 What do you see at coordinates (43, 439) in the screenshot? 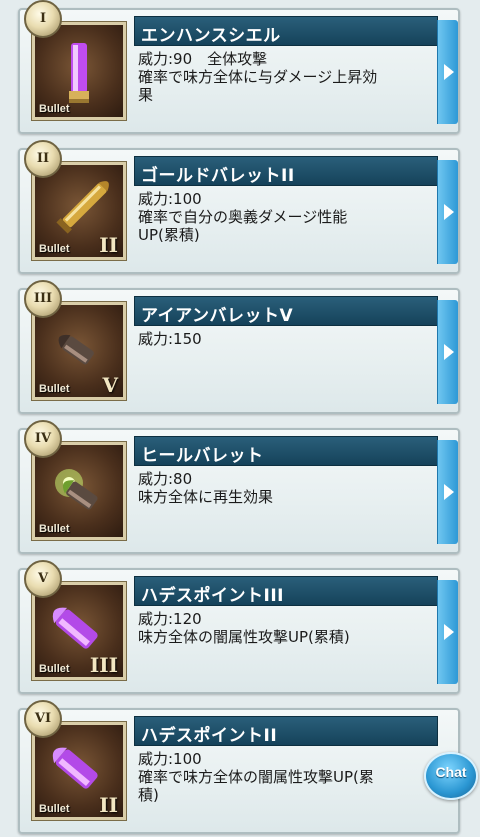
I see `slot-number-badge: IV` at bounding box center [43, 439].